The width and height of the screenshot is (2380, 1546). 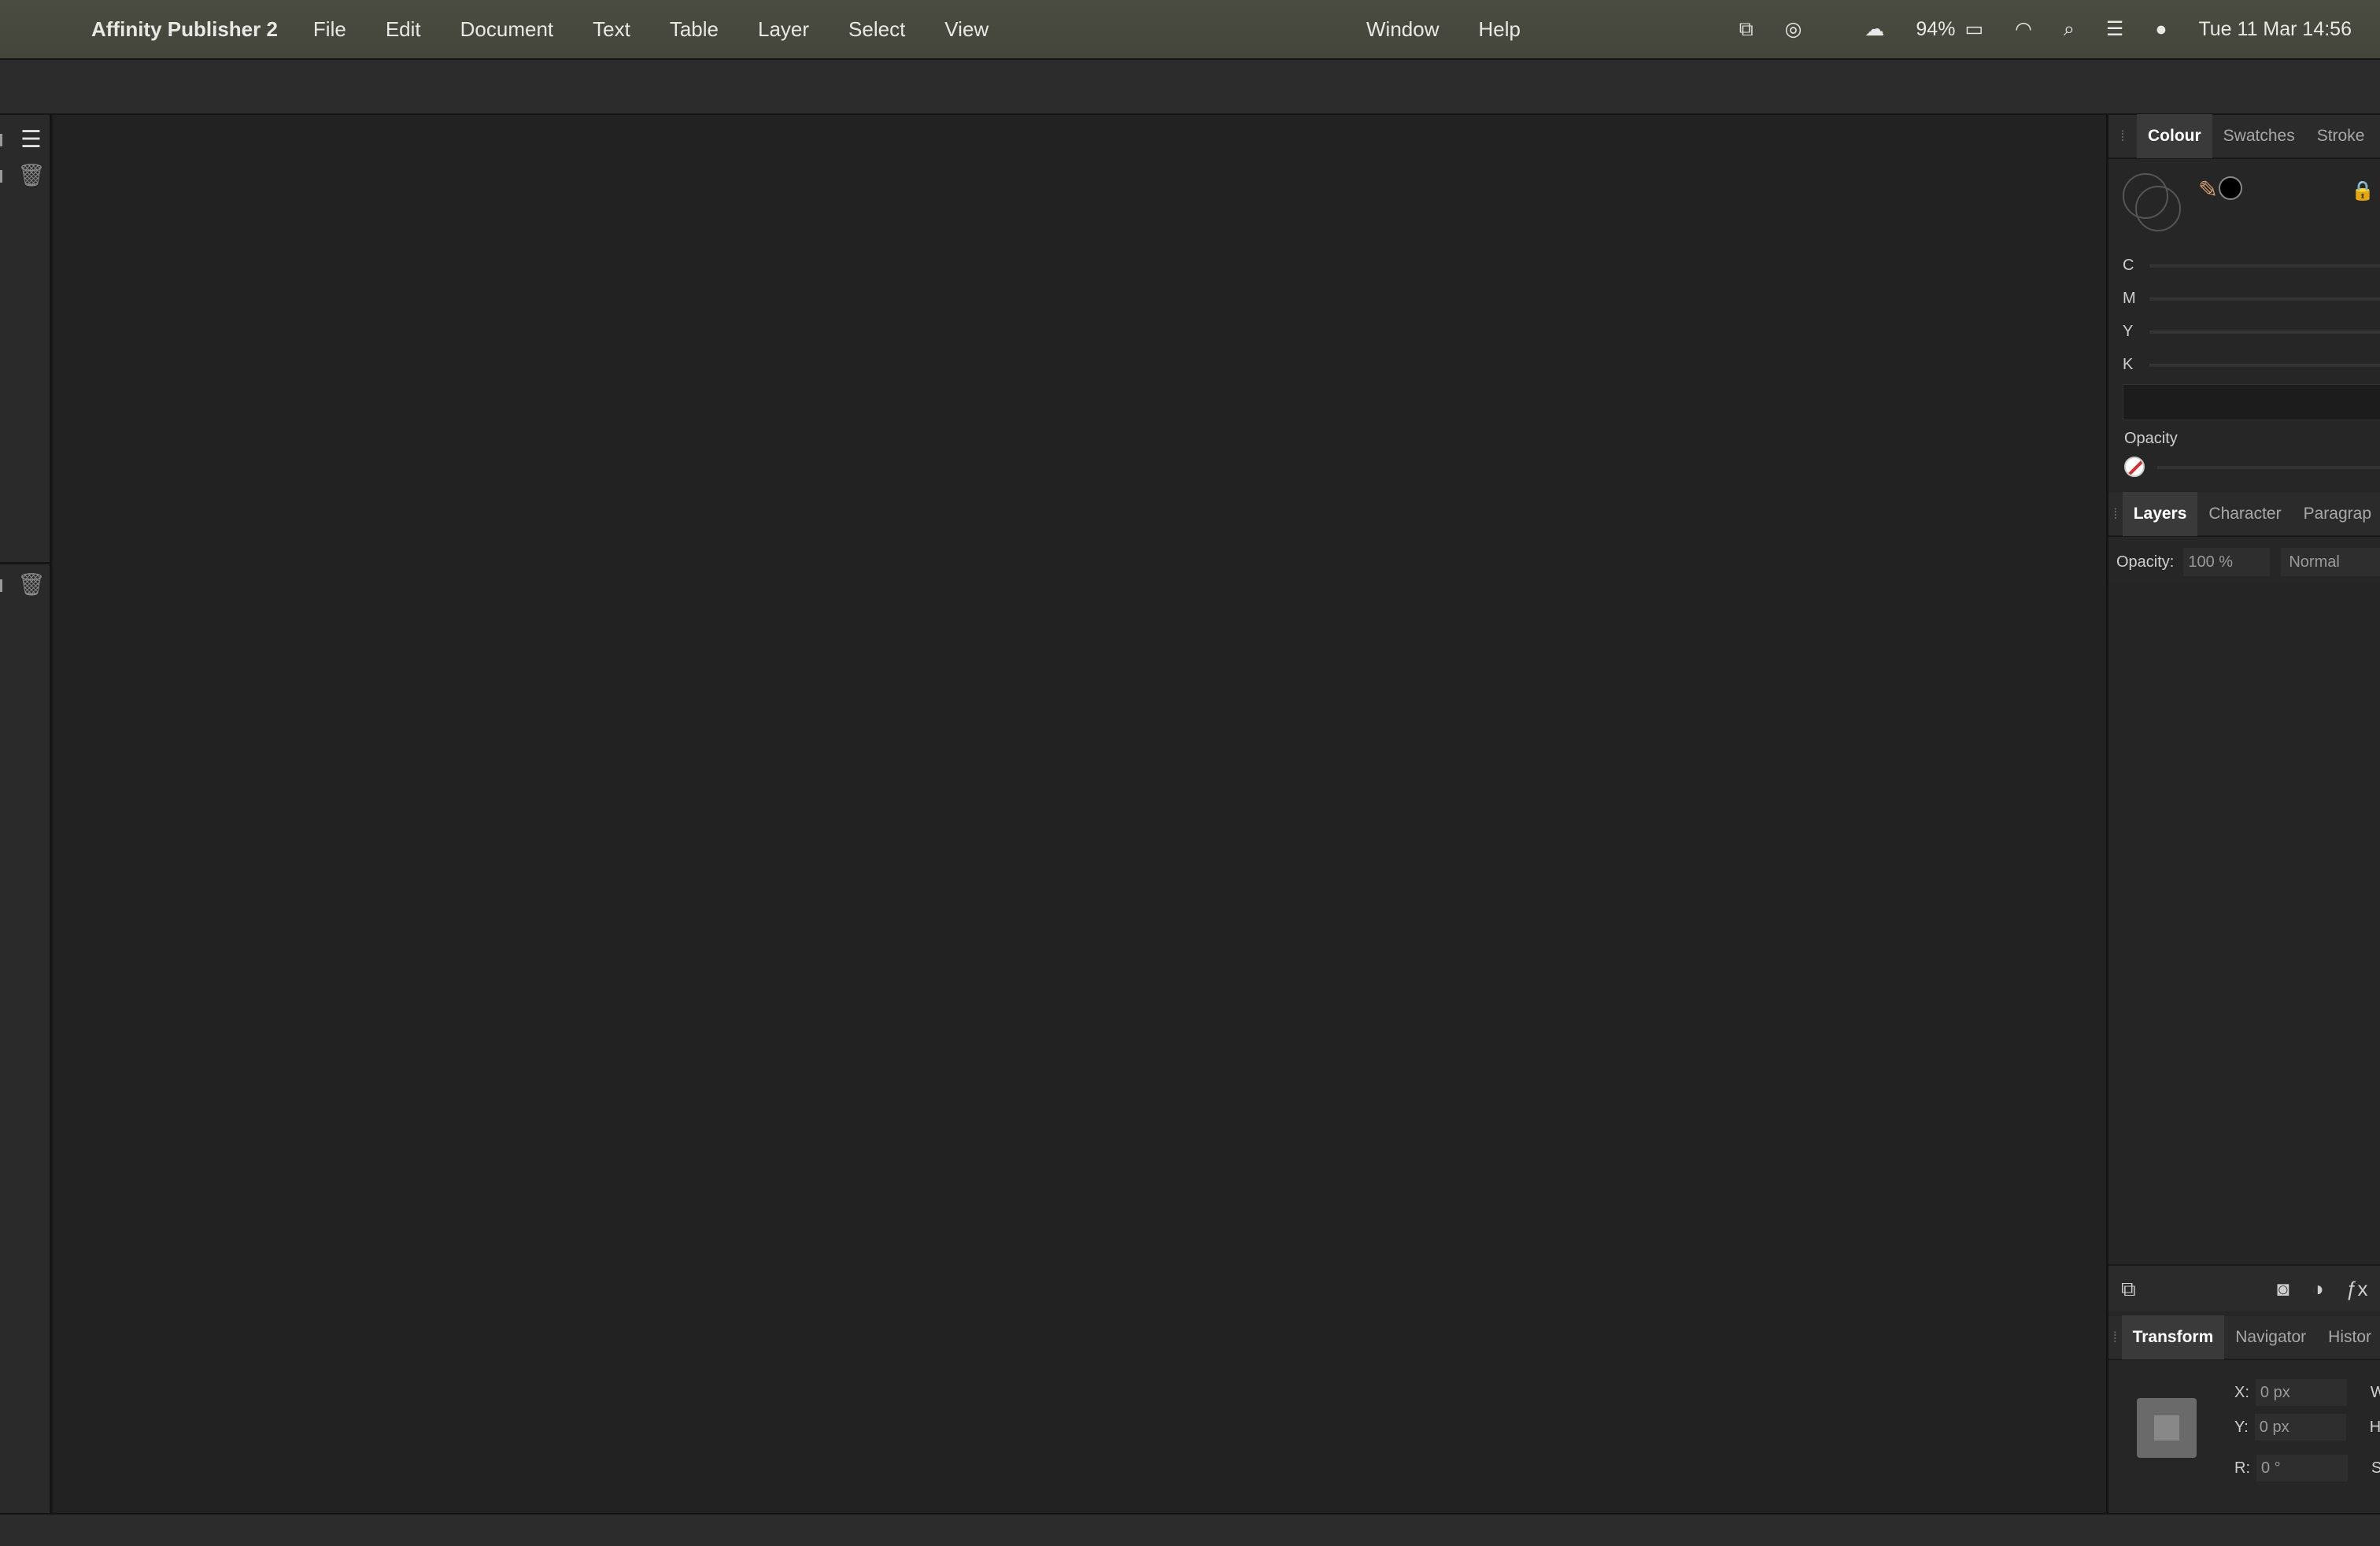 I want to click on slider-label: Y, so click(x=2128, y=331).